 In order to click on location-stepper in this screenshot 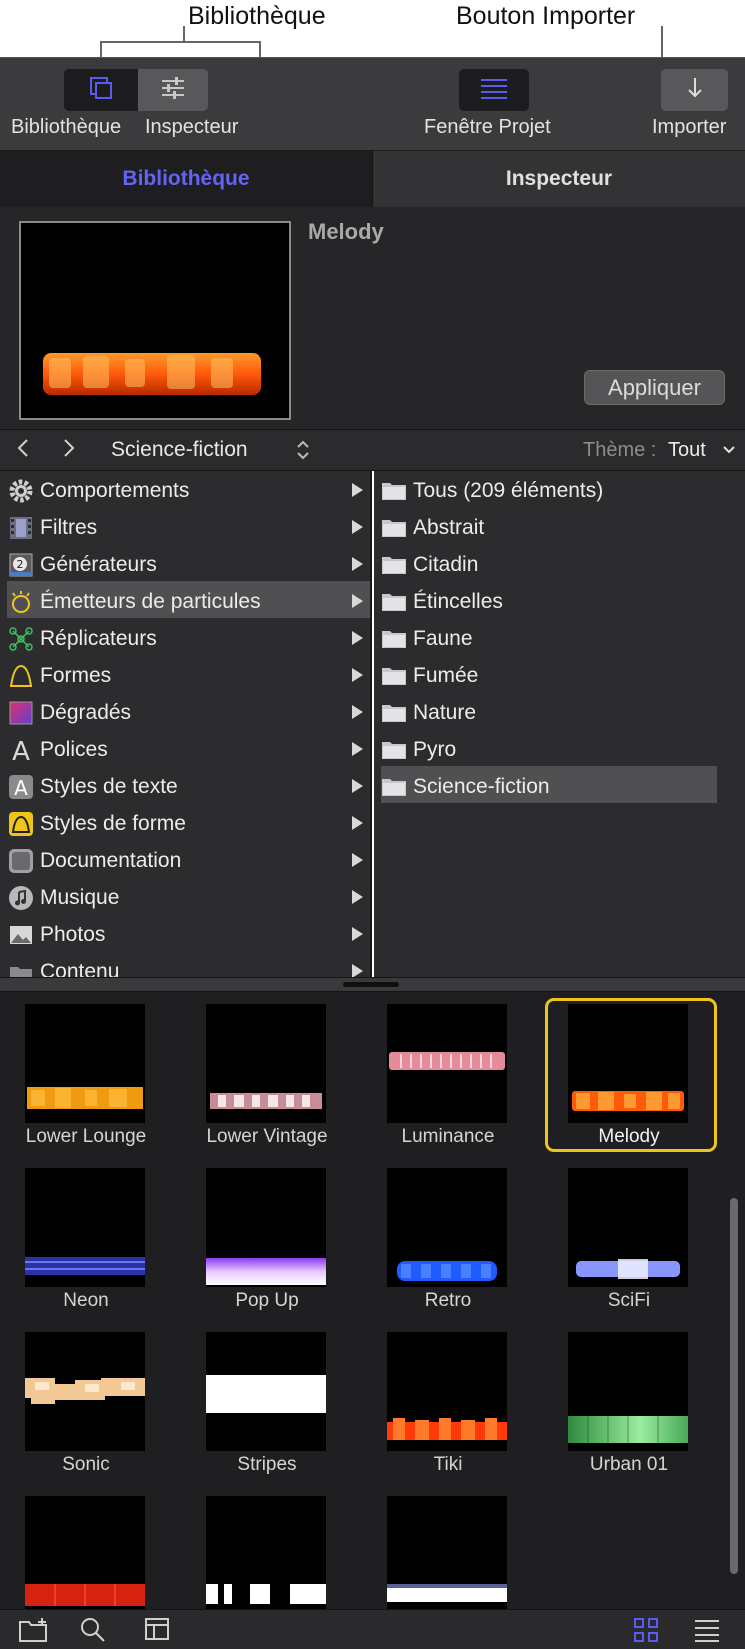, I will do `click(303, 452)`.